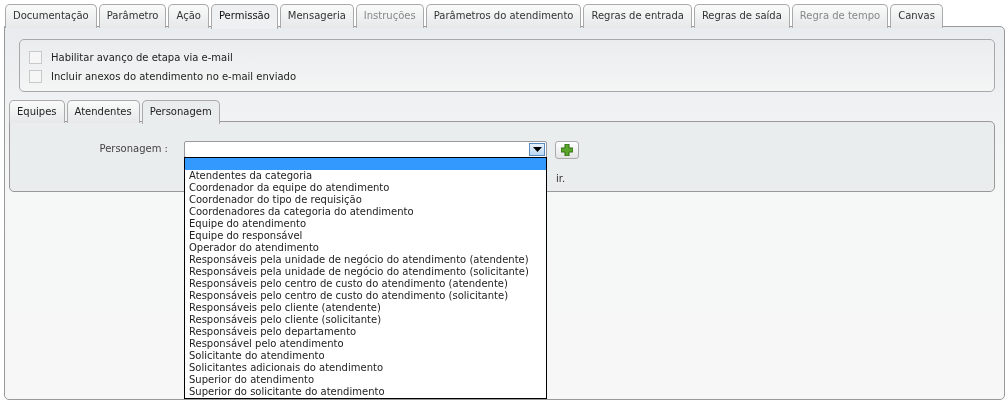 The height and width of the screenshot is (407, 1008). I want to click on dropdown-option: Responsáveis pelo centro de custo do atendimento (solicitante), so click(365, 296).